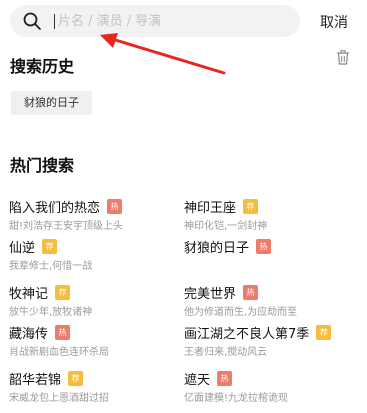  Describe the element at coordinates (226, 226) in the screenshot. I see `hot-item-description: 神印化铠,一剑封神` at that location.